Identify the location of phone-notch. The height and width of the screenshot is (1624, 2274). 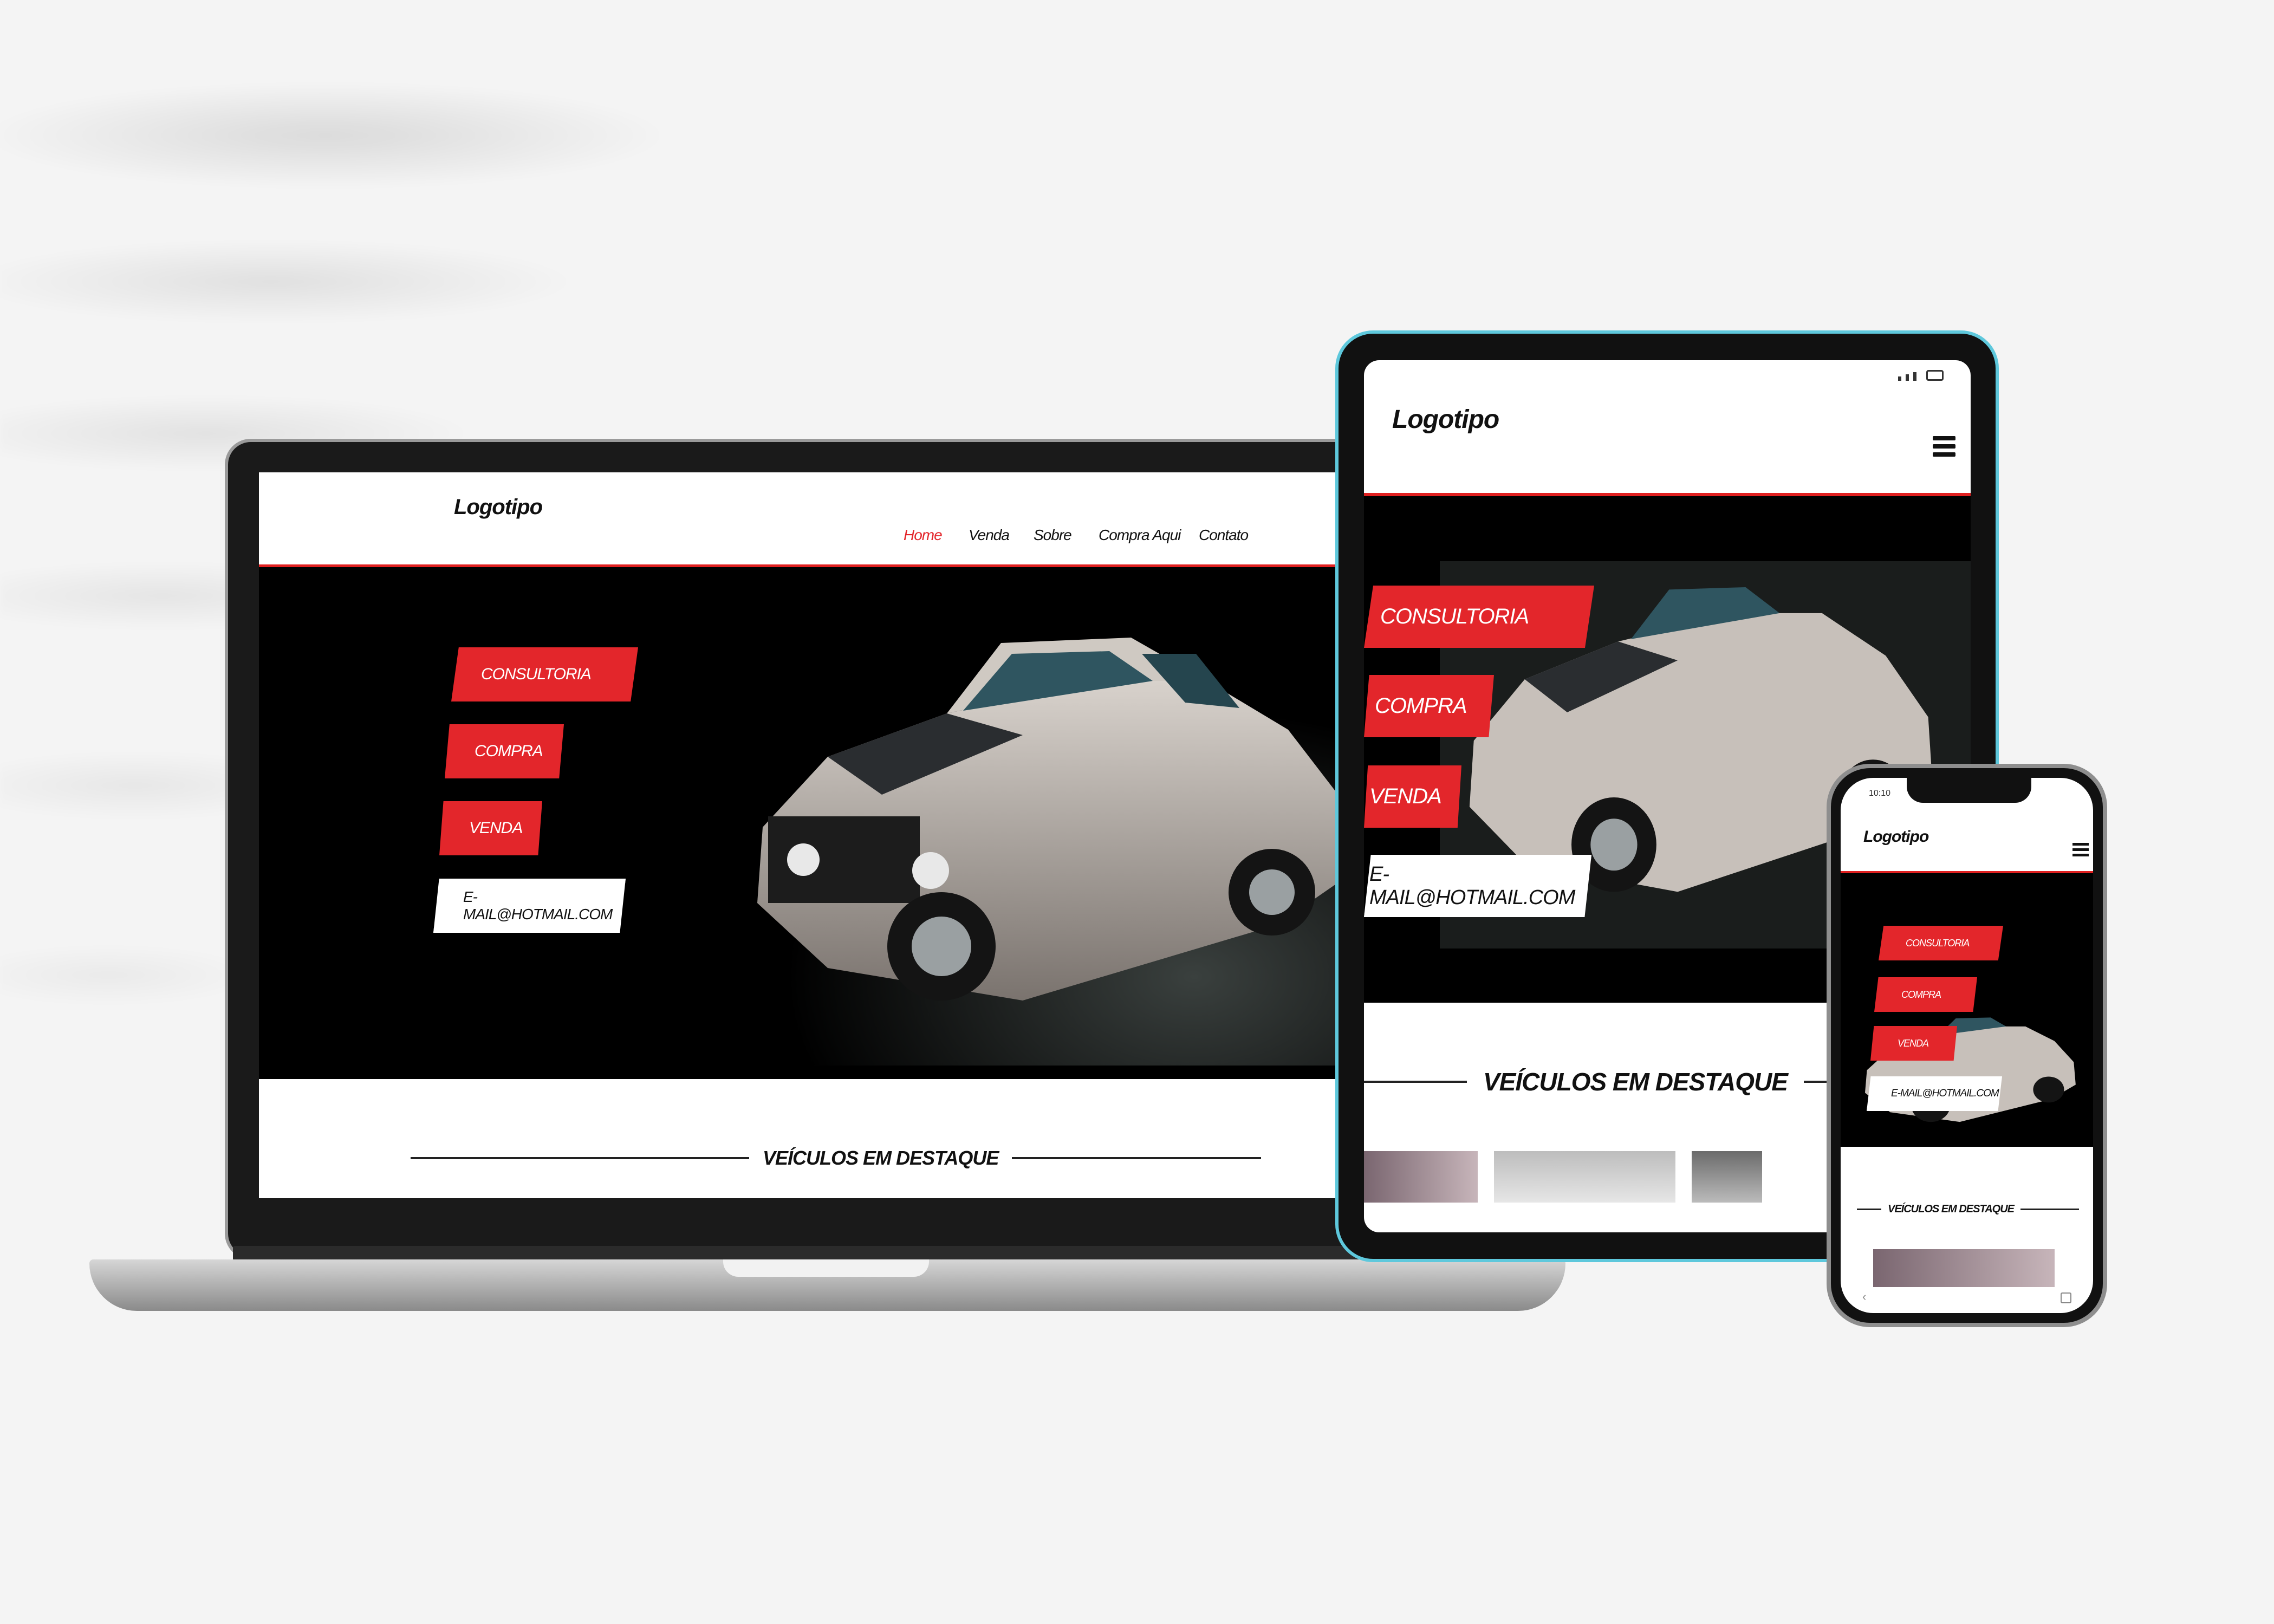
(1969, 790).